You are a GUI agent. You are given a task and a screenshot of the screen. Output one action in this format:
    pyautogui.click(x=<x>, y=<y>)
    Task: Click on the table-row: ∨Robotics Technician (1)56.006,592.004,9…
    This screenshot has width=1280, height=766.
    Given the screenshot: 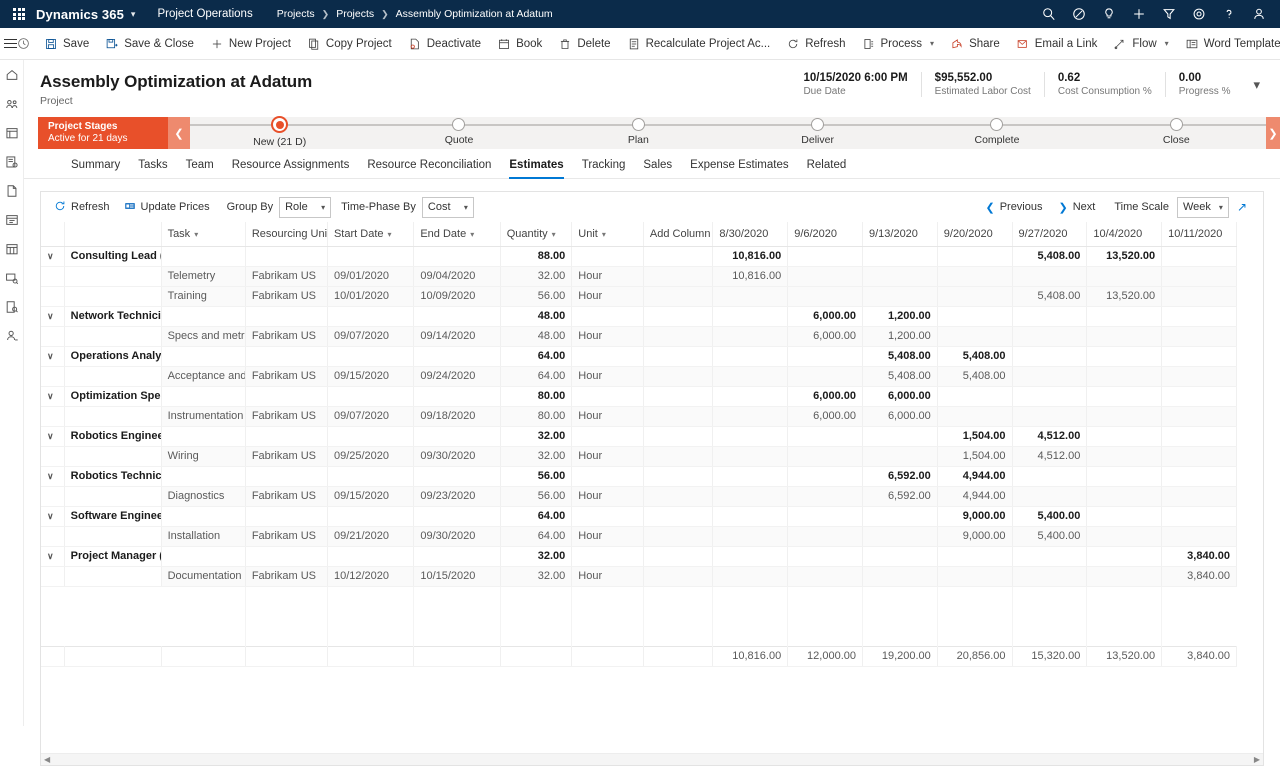 What is the action you would take?
    pyautogui.click(x=639, y=476)
    